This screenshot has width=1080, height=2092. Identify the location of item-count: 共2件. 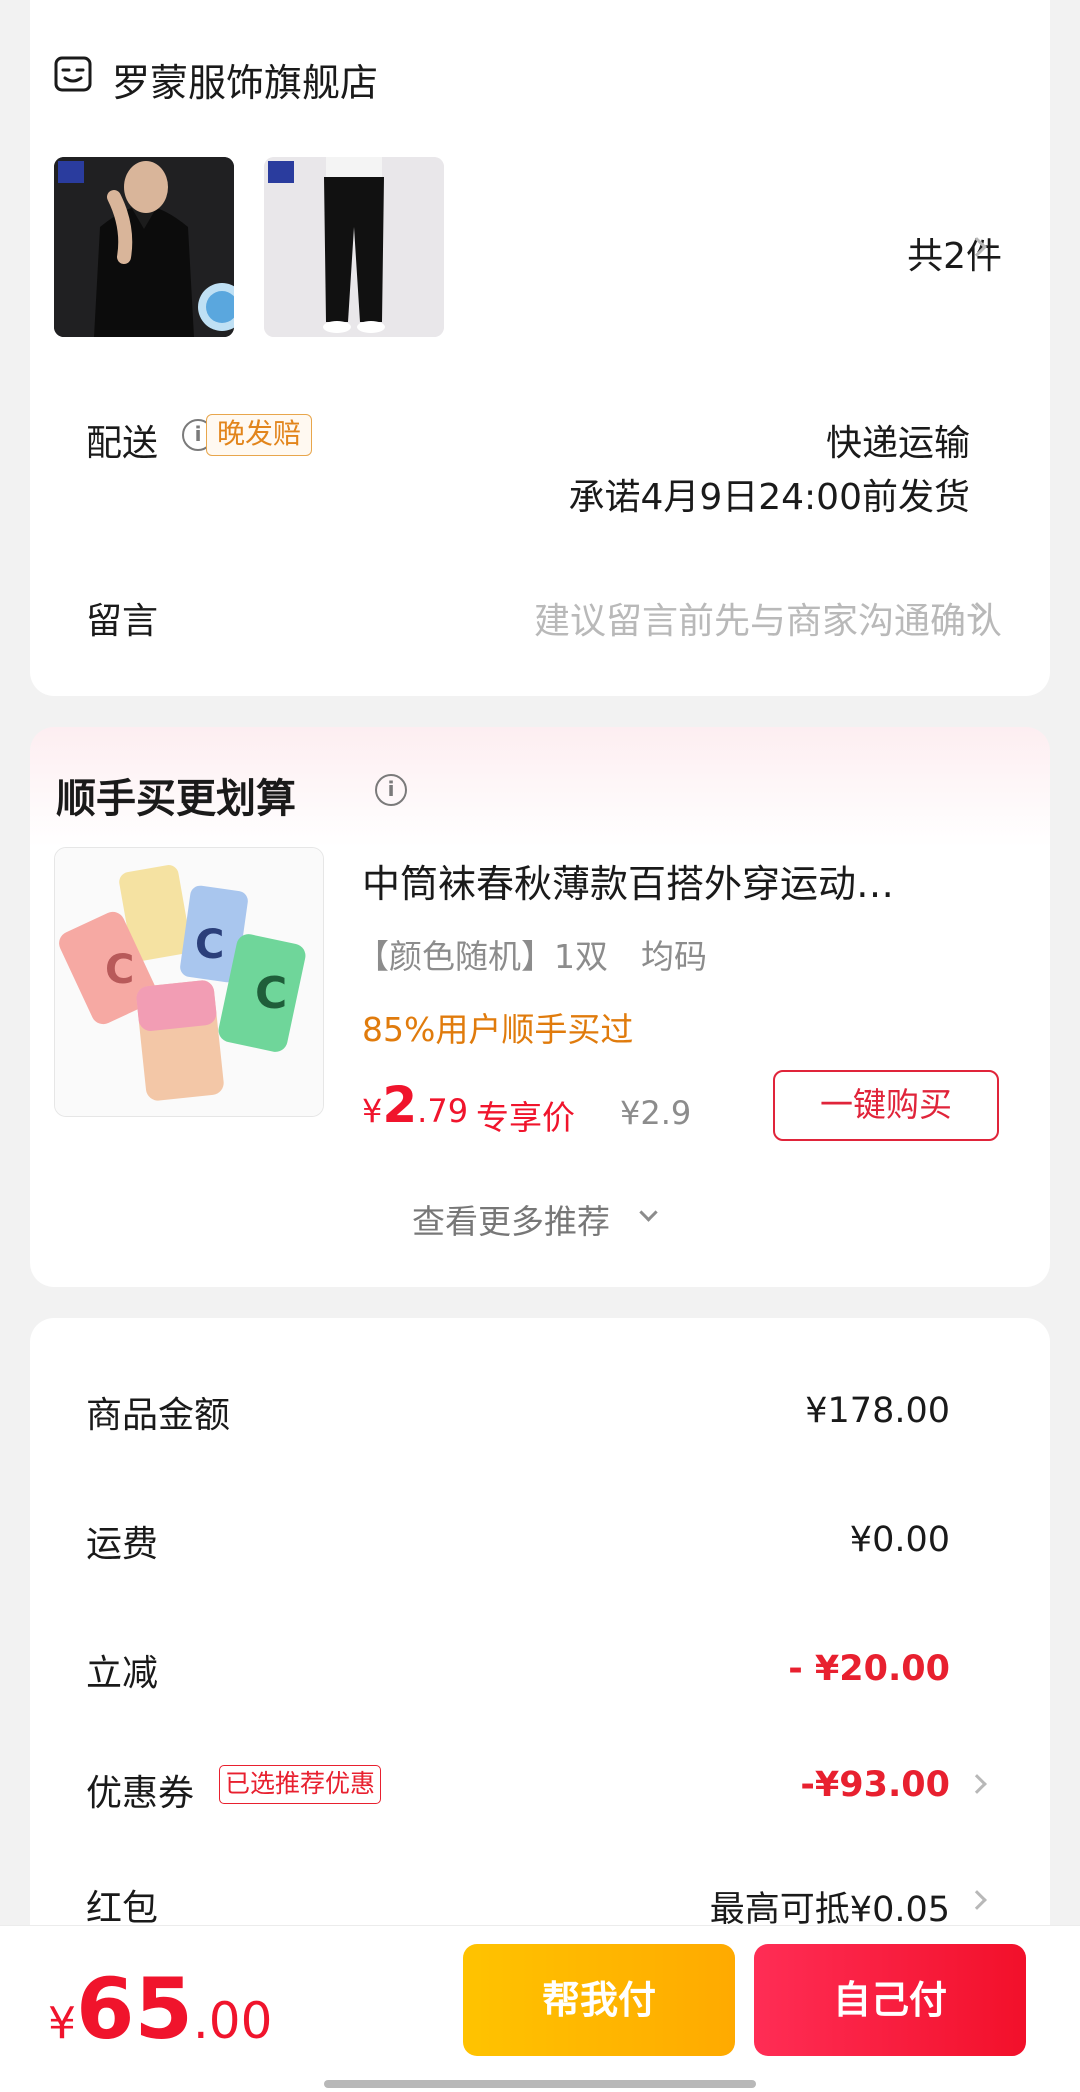
(954, 253).